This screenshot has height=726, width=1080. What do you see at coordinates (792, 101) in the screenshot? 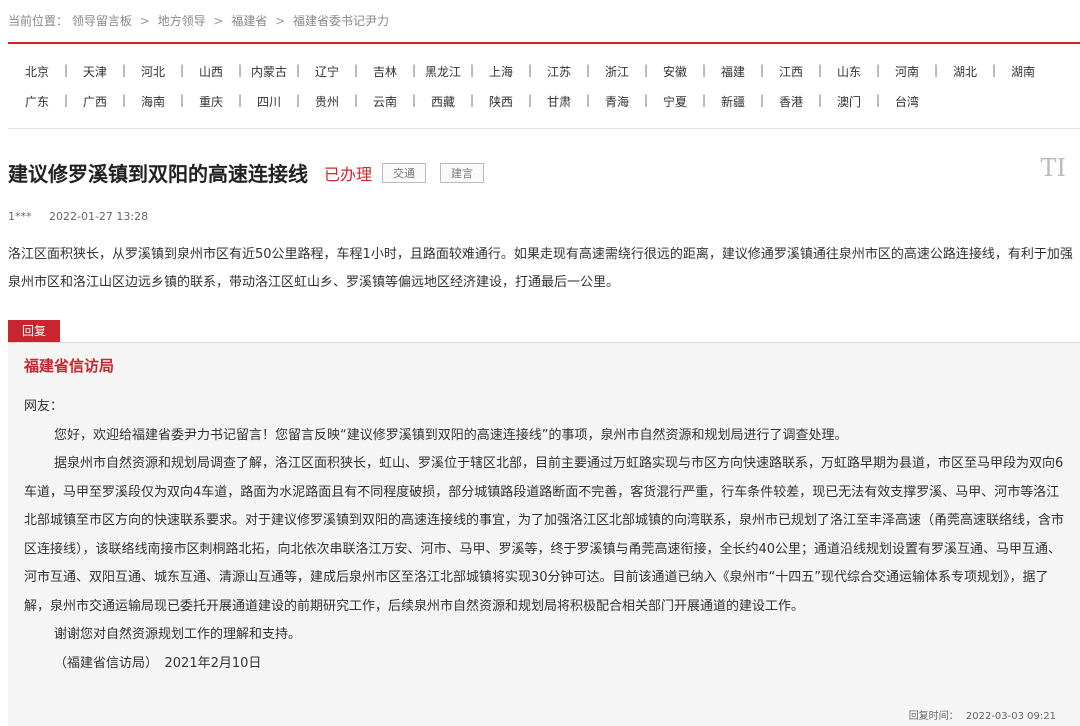
I see `region-link: 香港` at bounding box center [792, 101].